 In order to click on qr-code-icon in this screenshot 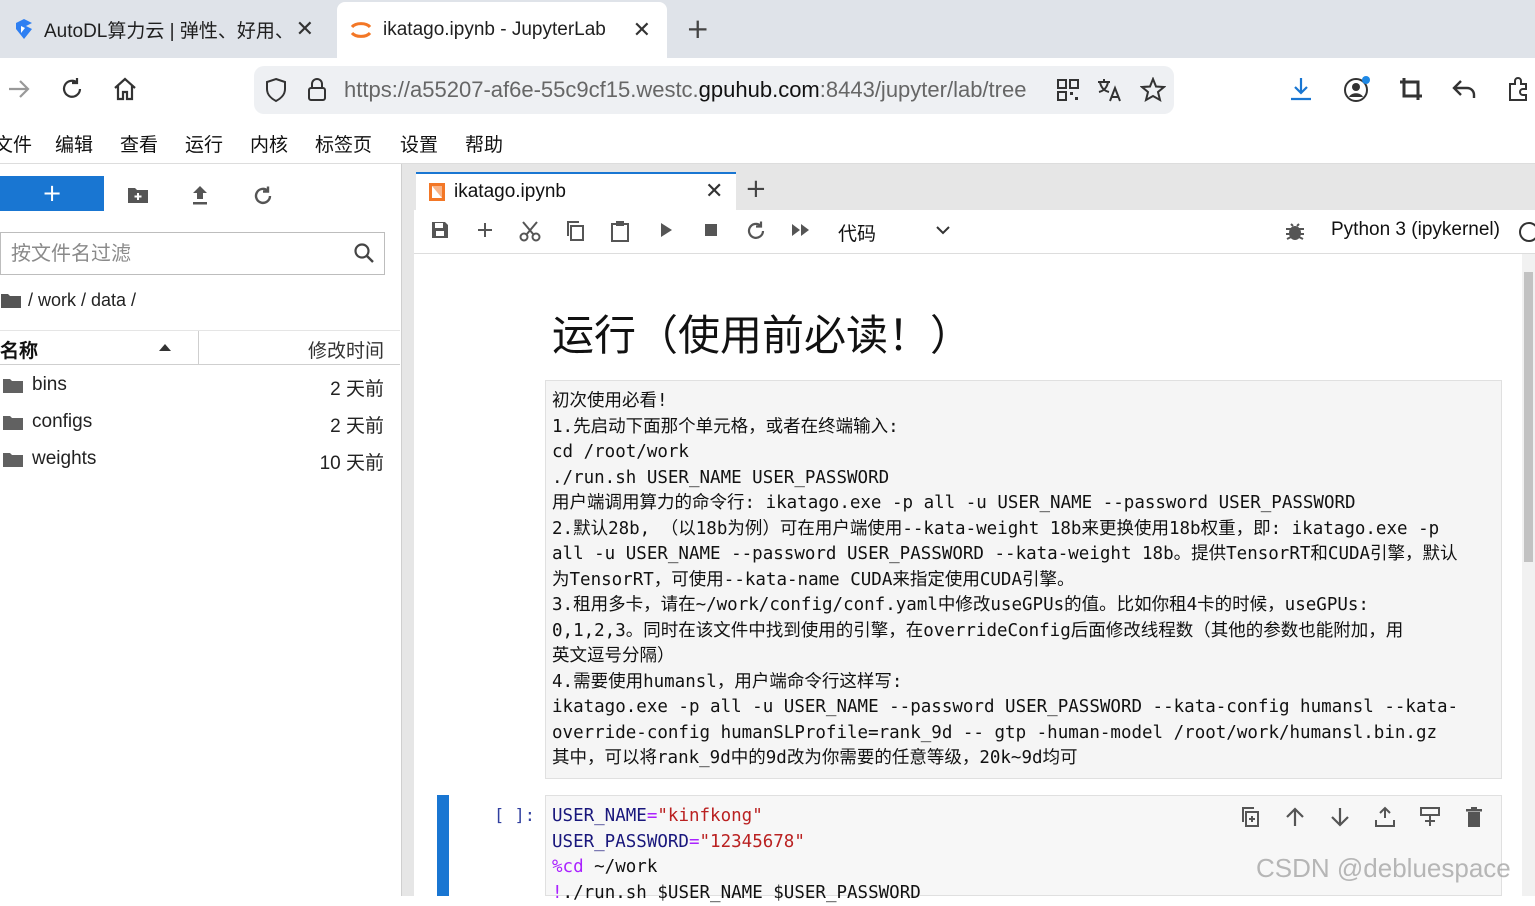, I will do `click(1068, 90)`.